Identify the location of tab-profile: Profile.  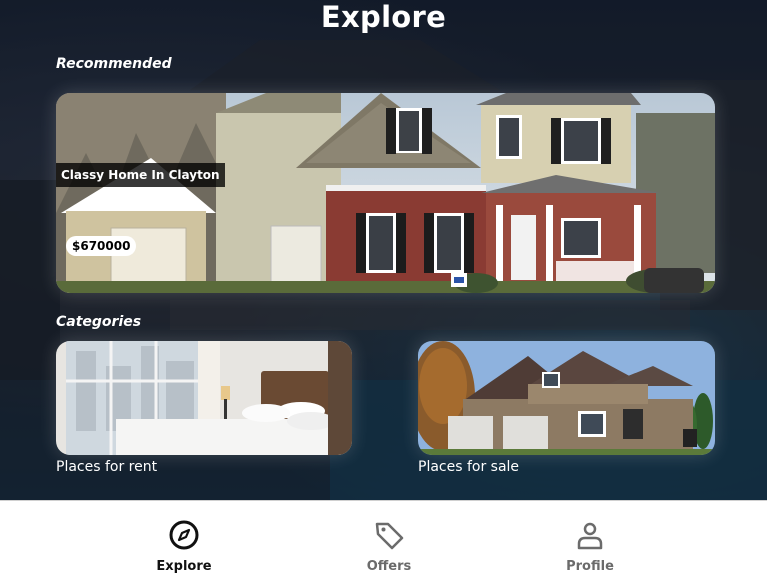
(590, 540).